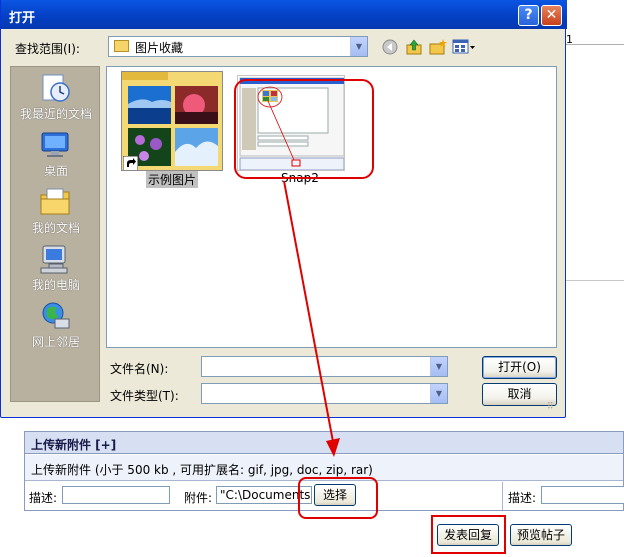  What do you see at coordinates (139, 369) in the screenshot?
I see `file-name-label: 文件名(N):` at bounding box center [139, 369].